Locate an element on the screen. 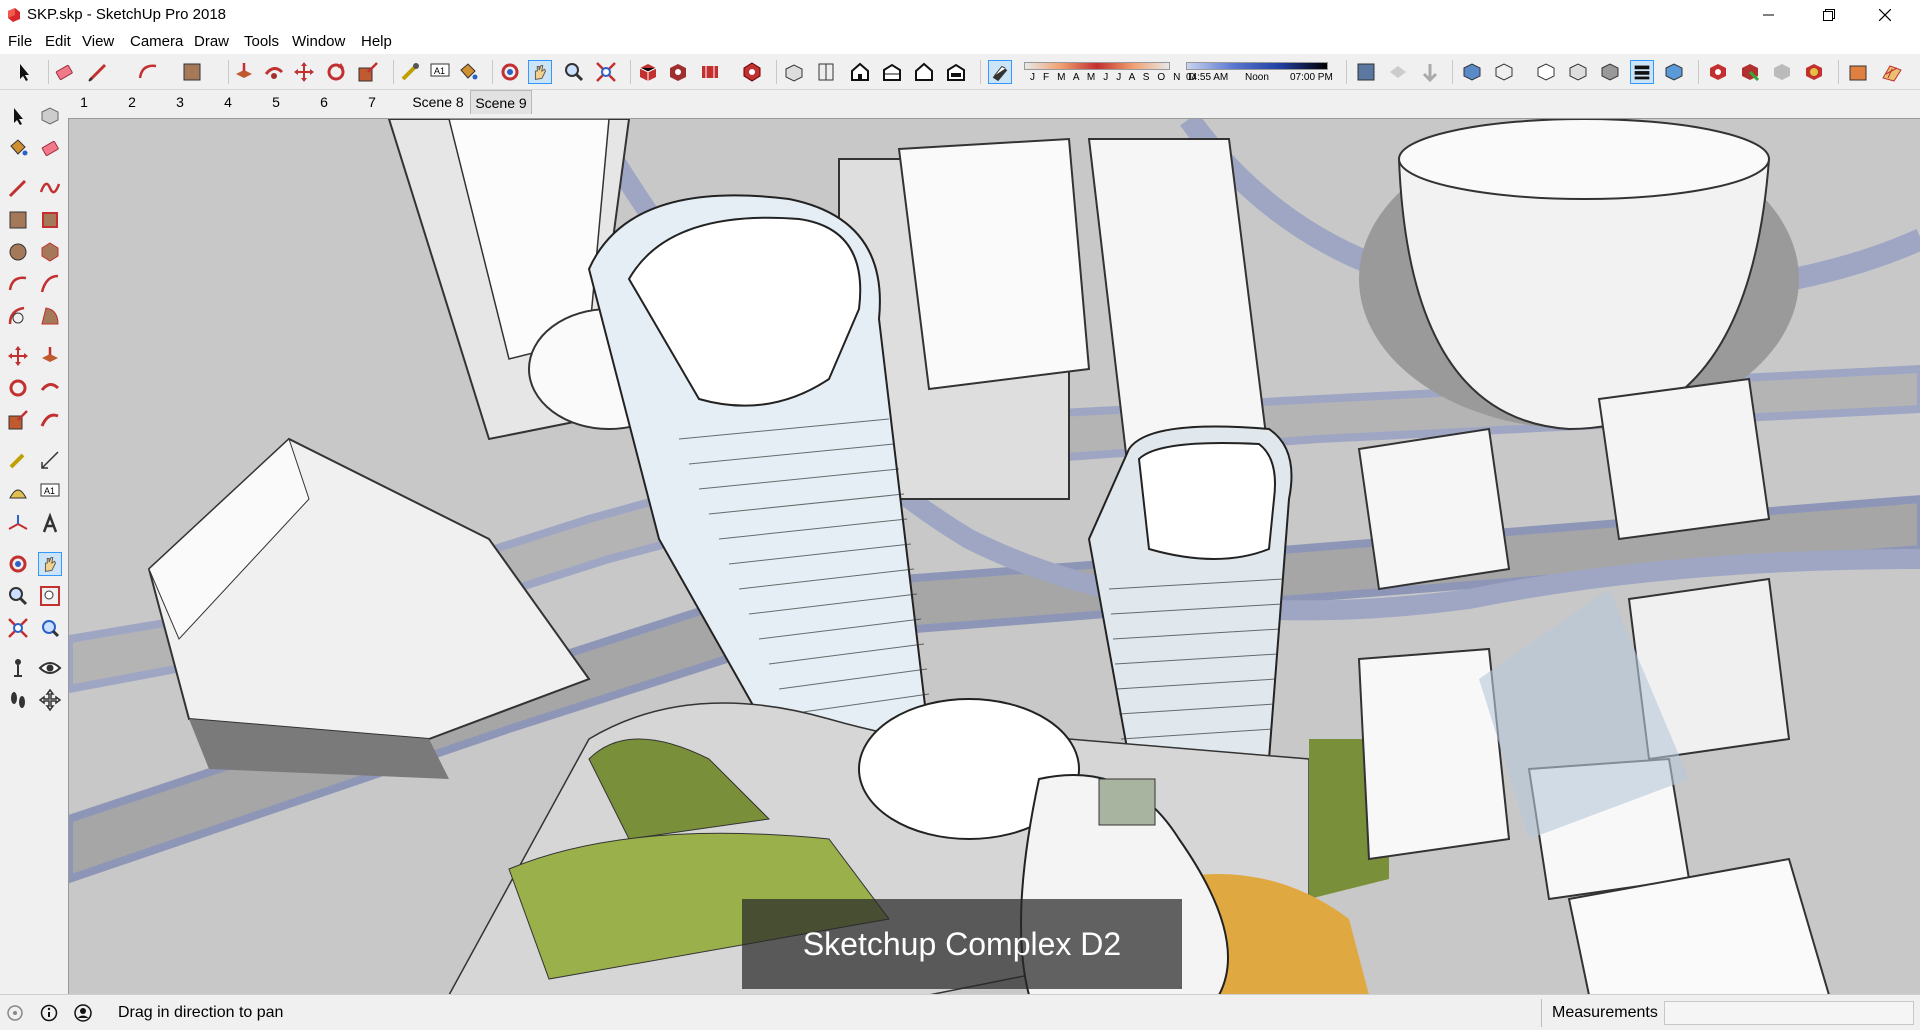 This screenshot has height=1030, width=1920. user-account-icon is located at coordinates (83, 1013).